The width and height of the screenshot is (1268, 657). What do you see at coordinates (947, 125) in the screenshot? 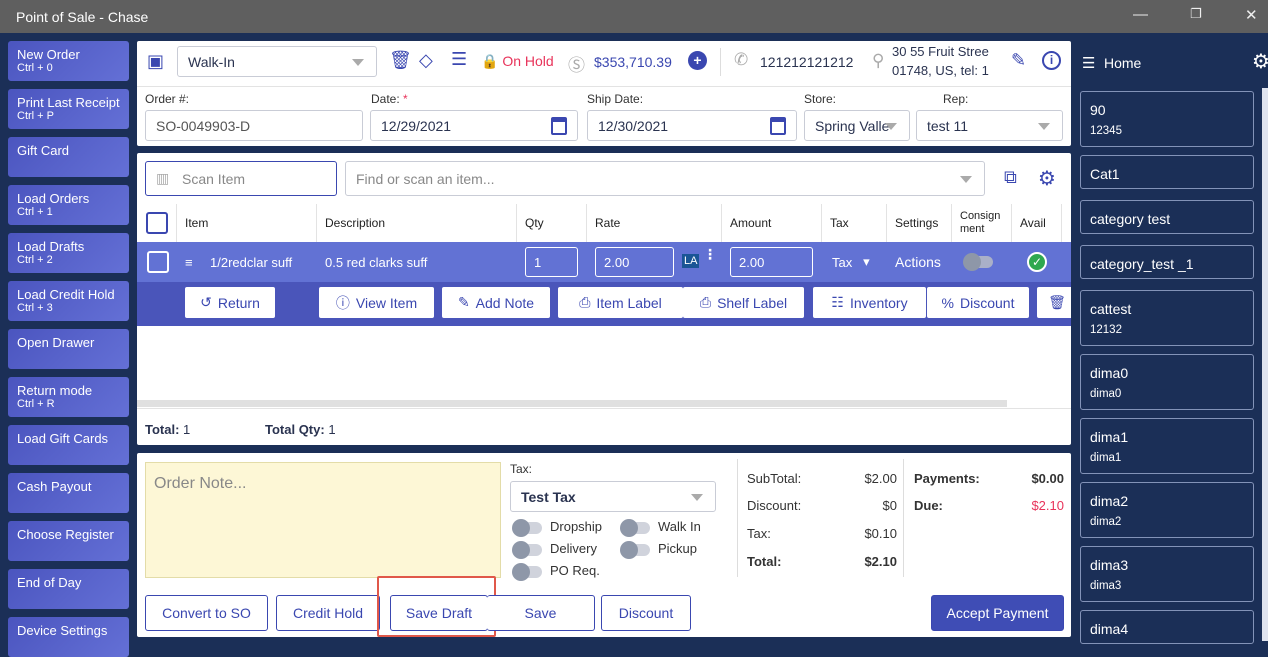
I see `rep-value: test 11` at bounding box center [947, 125].